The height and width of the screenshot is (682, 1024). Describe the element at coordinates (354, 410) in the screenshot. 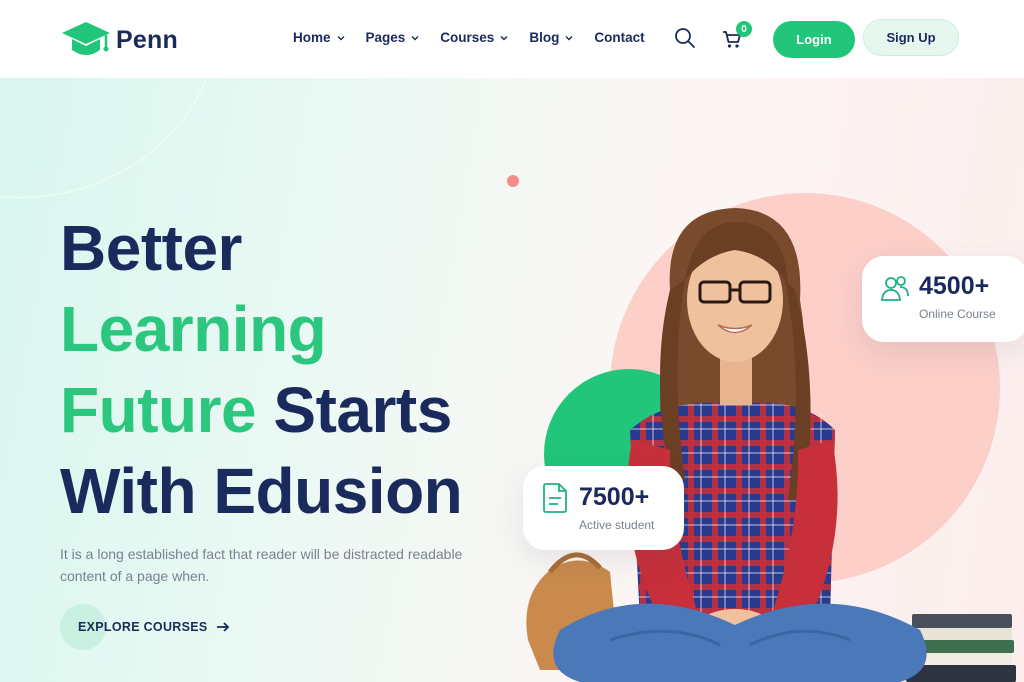

I see `headline-line-3-rest: Starts` at that location.